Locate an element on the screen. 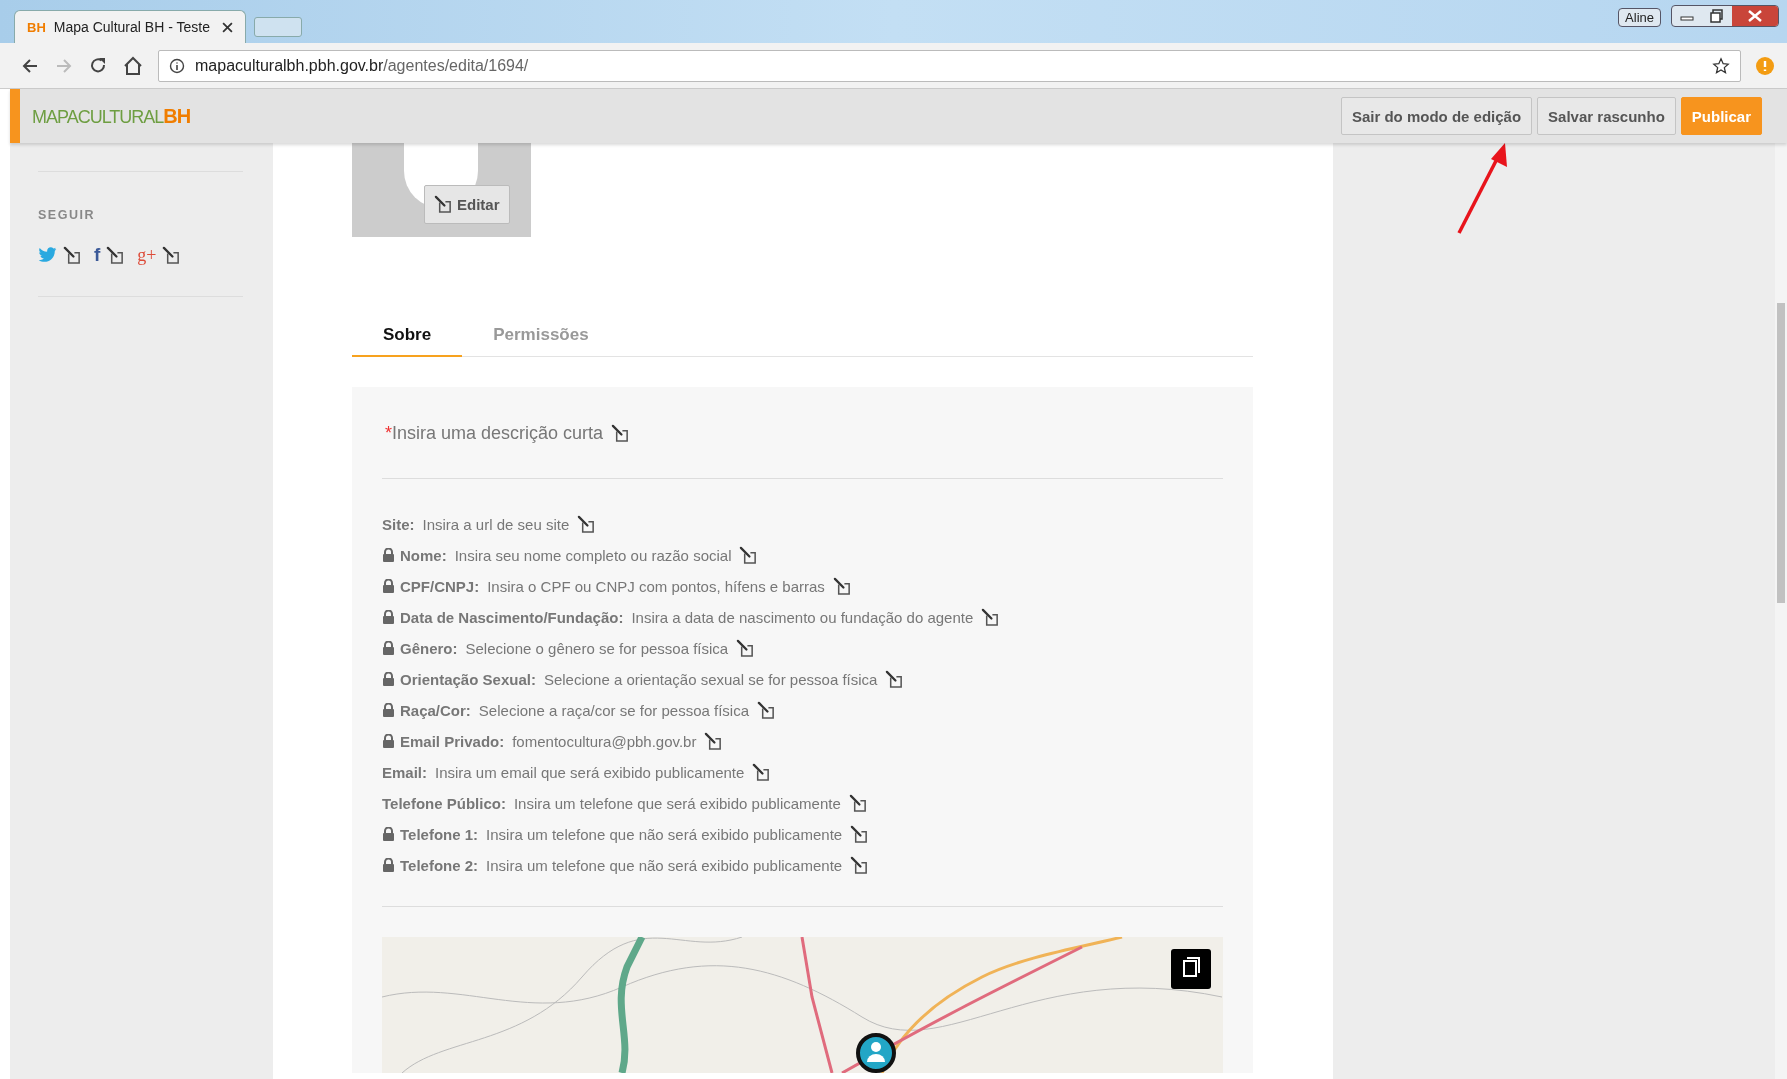 The image size is (1787, 1079). field-label: Site: is located at coordinates (398, 524).